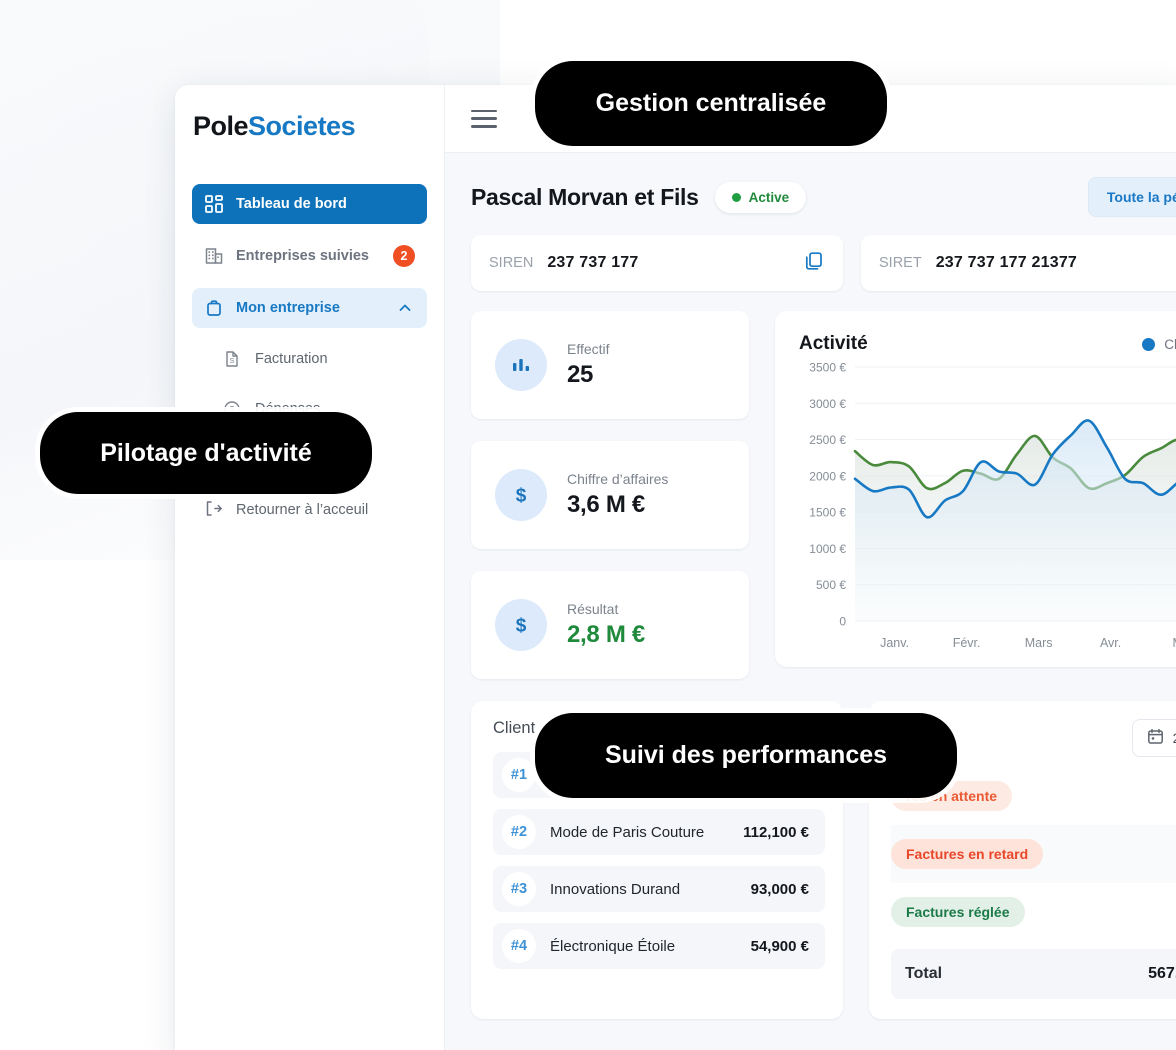 Image resolution: width=1176 pixels, height=1050 pixels. I want to click on sidebar-bottom-label: Retourner à l’acceuil, so click(302, 510).